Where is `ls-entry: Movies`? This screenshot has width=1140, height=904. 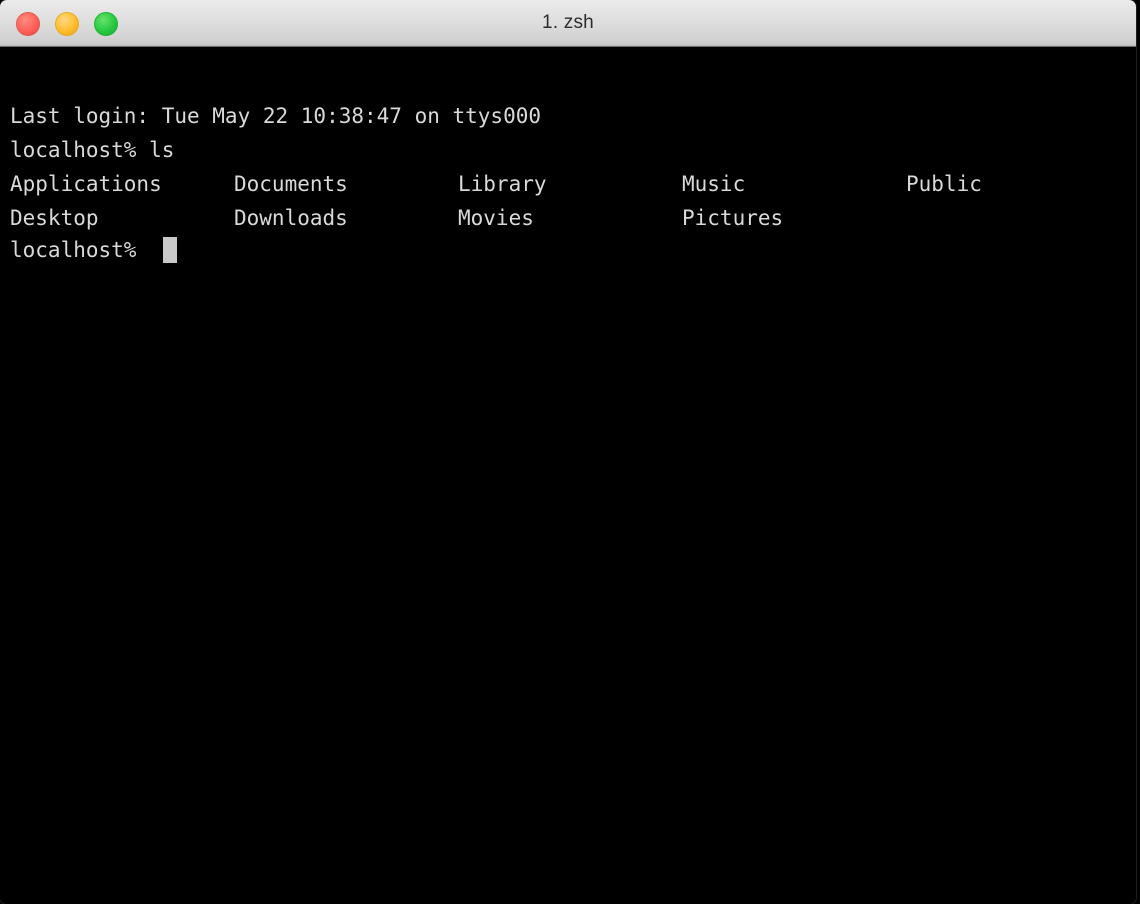
ls-entry: Movies is located at coordinates (496, 218).